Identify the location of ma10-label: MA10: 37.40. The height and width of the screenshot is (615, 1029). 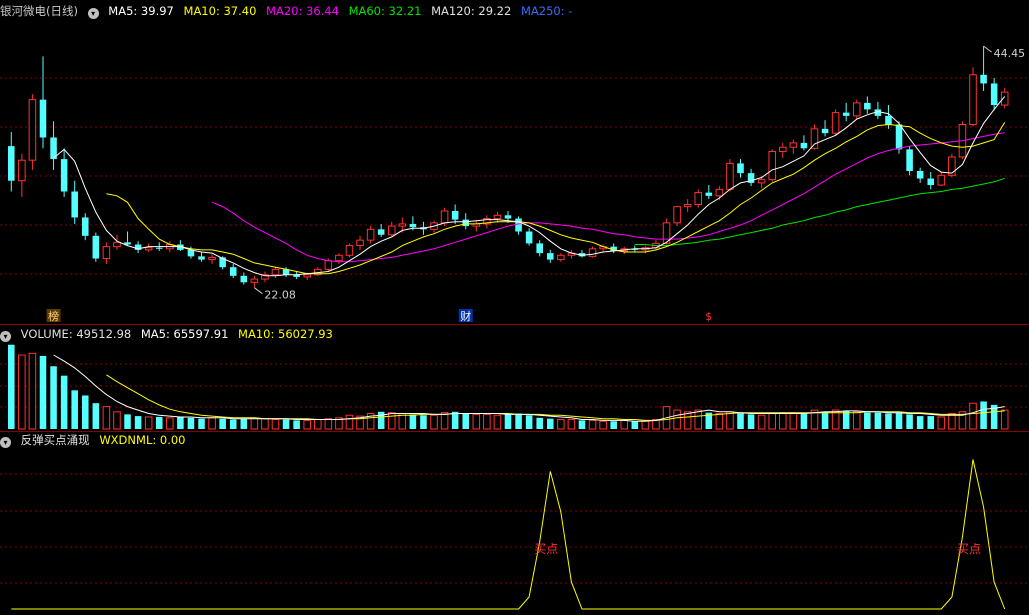
(220, 11).